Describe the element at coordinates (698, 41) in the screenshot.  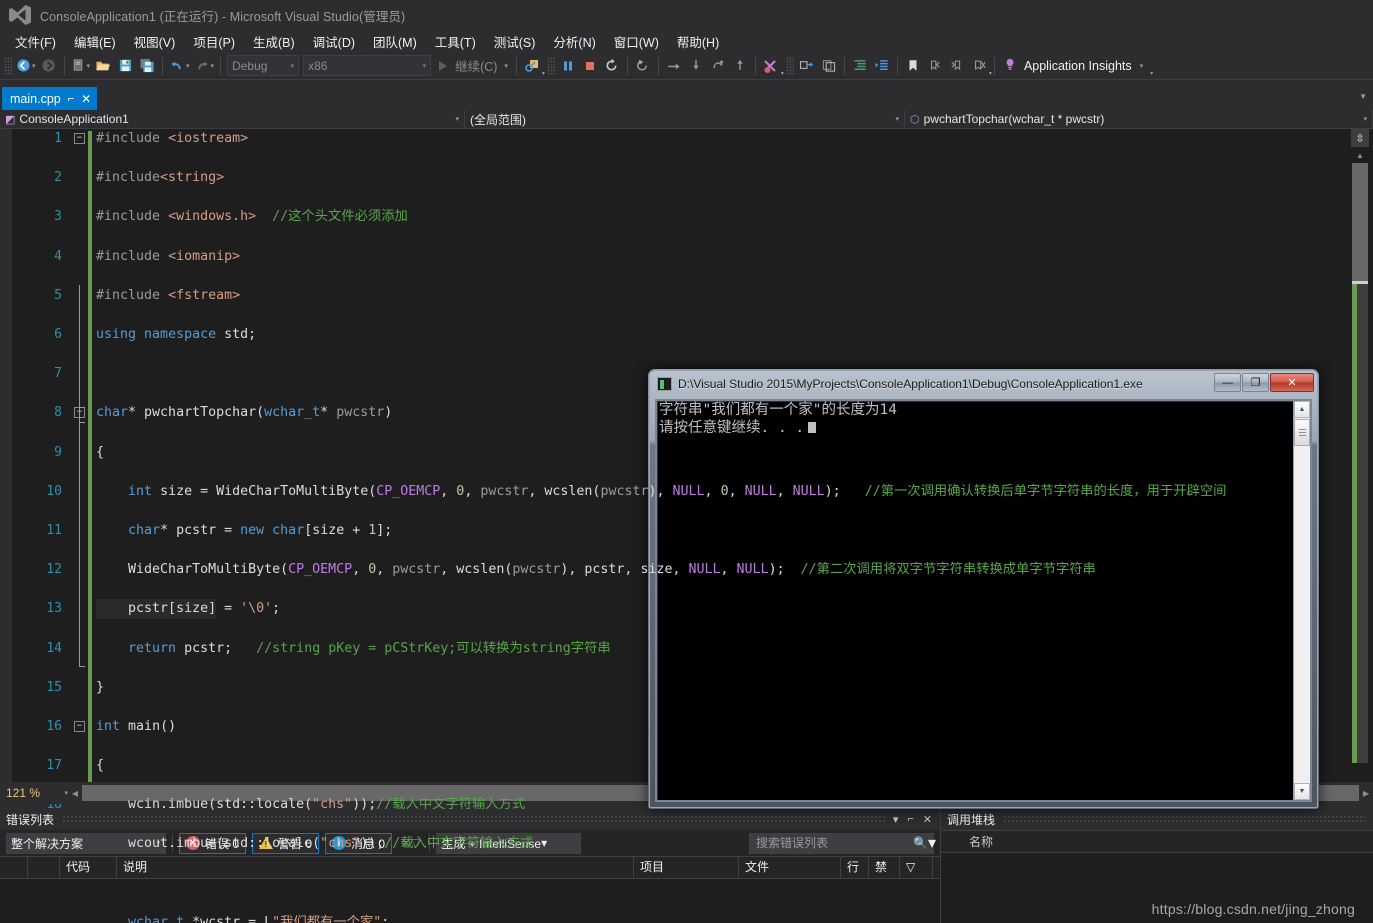
I see `menu-help: 帮助(H)` at that location.